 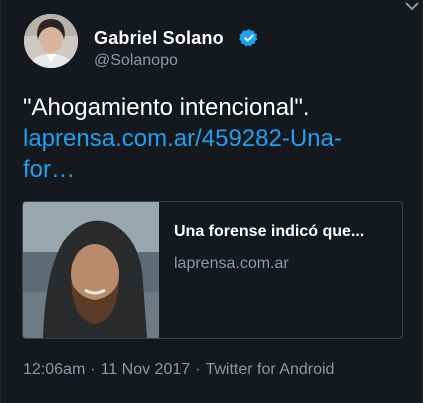 What do you see at coordinates (182, 138) in the screenshot?
I see `tweet-link-line1: laprensa.com.ar/459282-Una-` at bounding box center [182, 138].